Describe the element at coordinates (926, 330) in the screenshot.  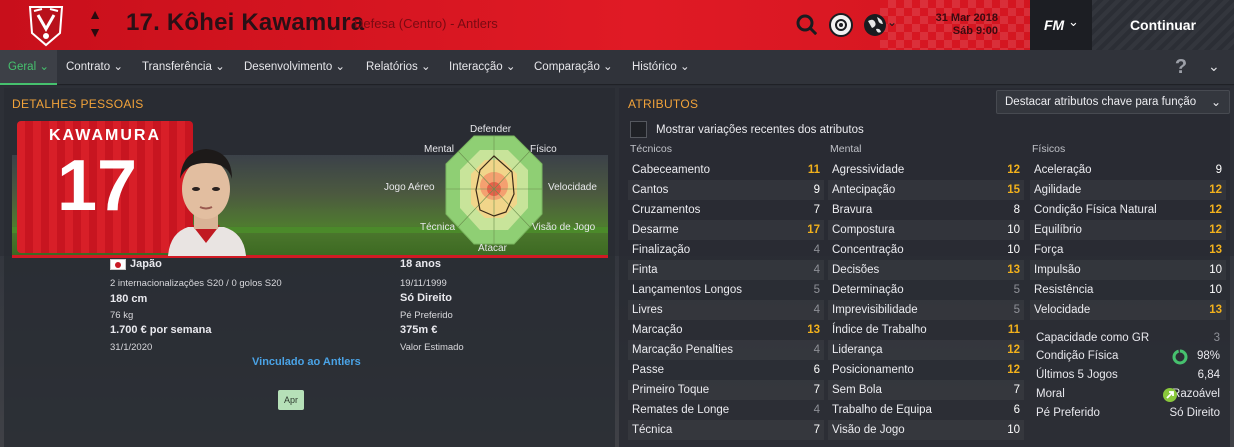
I see `attribute-row: Índice de Trabalho 11` at that location.